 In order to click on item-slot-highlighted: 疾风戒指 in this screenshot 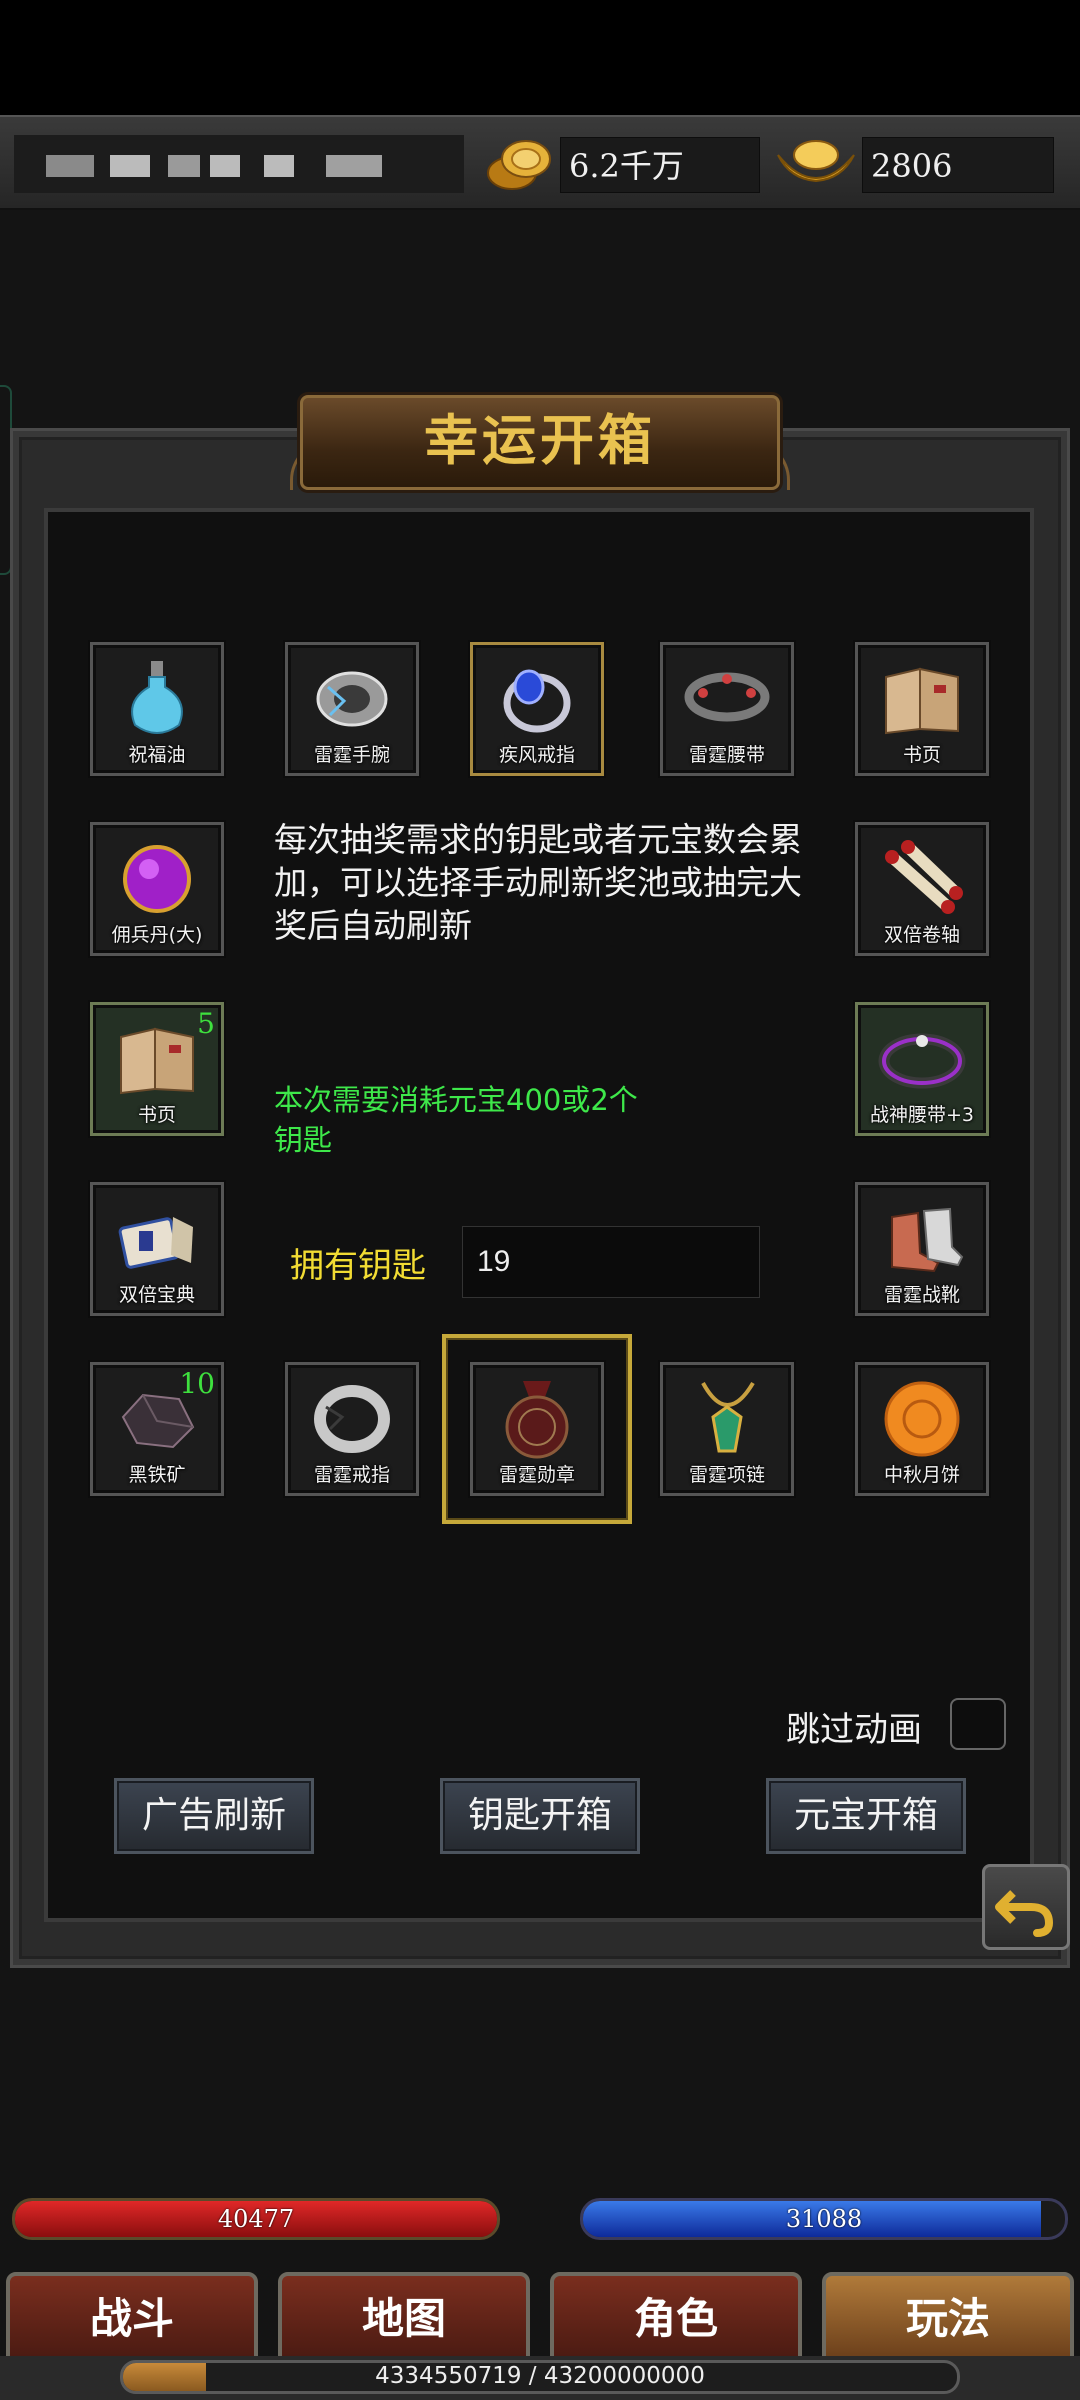, I will do `click(537, 709)`.